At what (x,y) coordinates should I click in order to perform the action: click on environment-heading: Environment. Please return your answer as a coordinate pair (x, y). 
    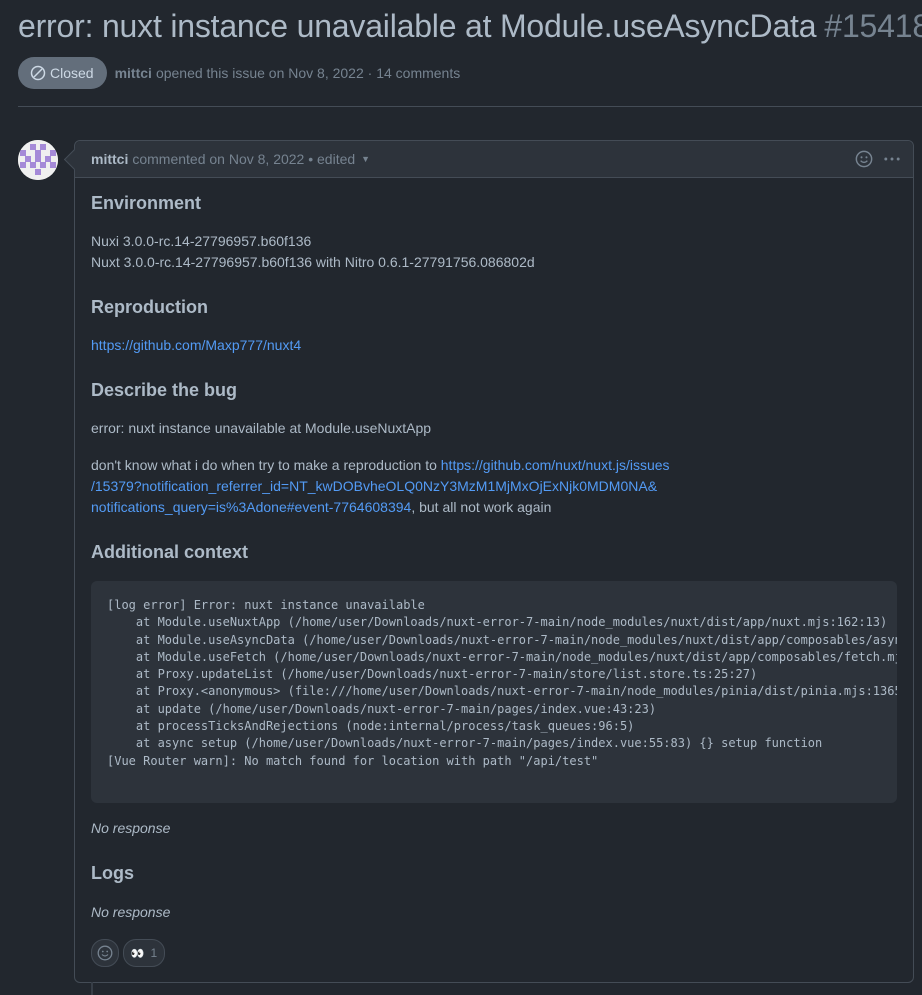
    Looking at the image, I should click on (146, 203).